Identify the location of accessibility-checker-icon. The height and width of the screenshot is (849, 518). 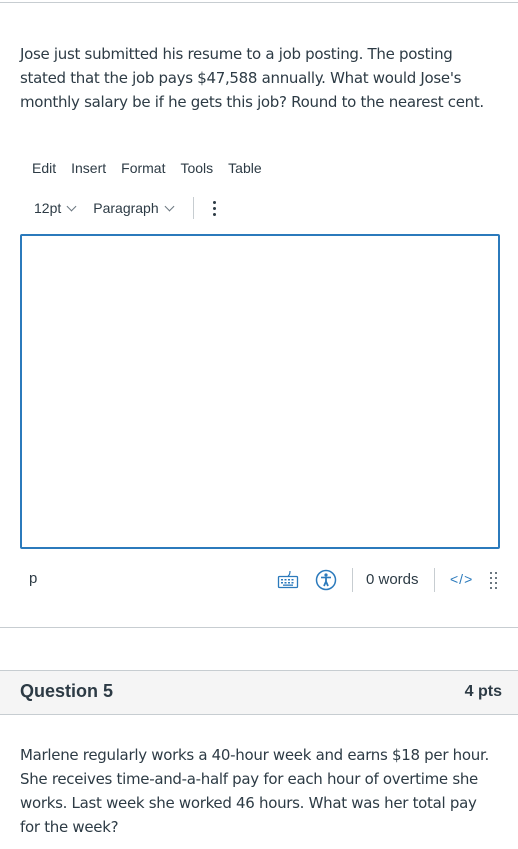
(326, 580).